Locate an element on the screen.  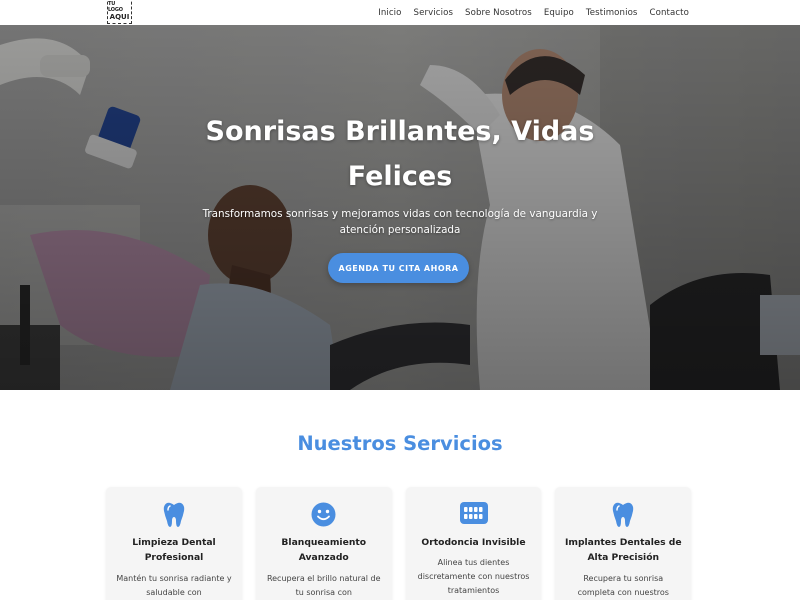
nav-item-contacto: Contacto is located at coordinates (670, 13).